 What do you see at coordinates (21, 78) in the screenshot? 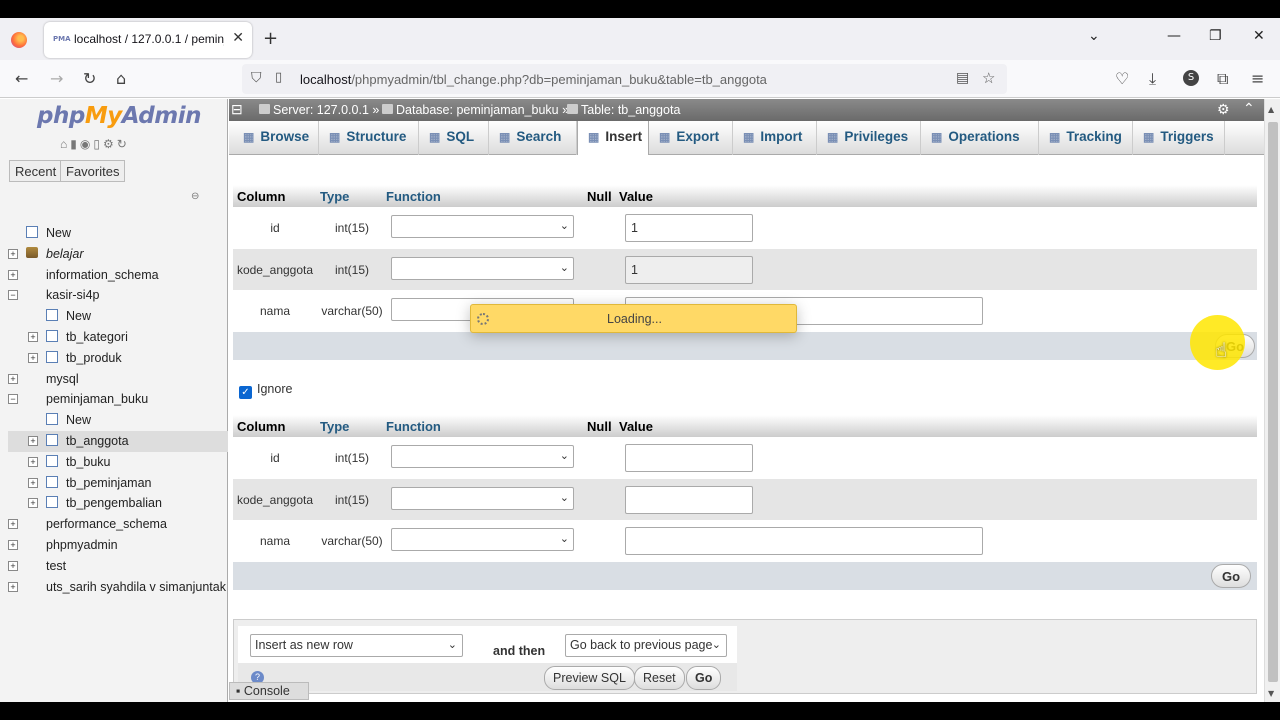
I see `back-icon: ←` at bounding box center [21, 78].